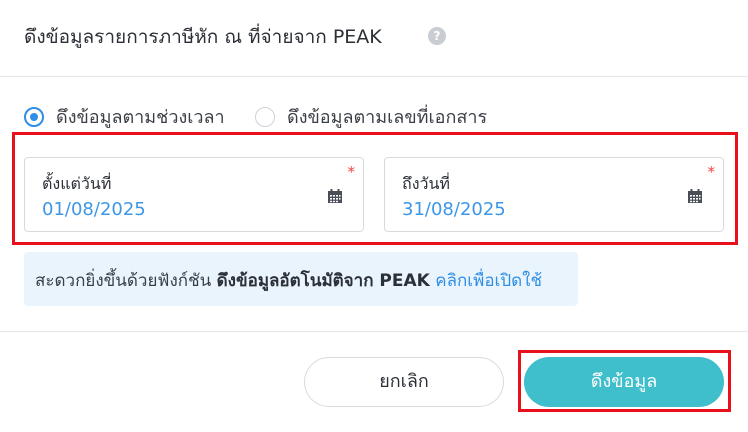 The width and height of the screenshot is (748, 432). What do you see at coordinates (140, 117) in the screenshot?
I see `radio-label-by-date-range: ดึงข้อมูลตามช่วงเวลา` at bounding box center [140, 117].